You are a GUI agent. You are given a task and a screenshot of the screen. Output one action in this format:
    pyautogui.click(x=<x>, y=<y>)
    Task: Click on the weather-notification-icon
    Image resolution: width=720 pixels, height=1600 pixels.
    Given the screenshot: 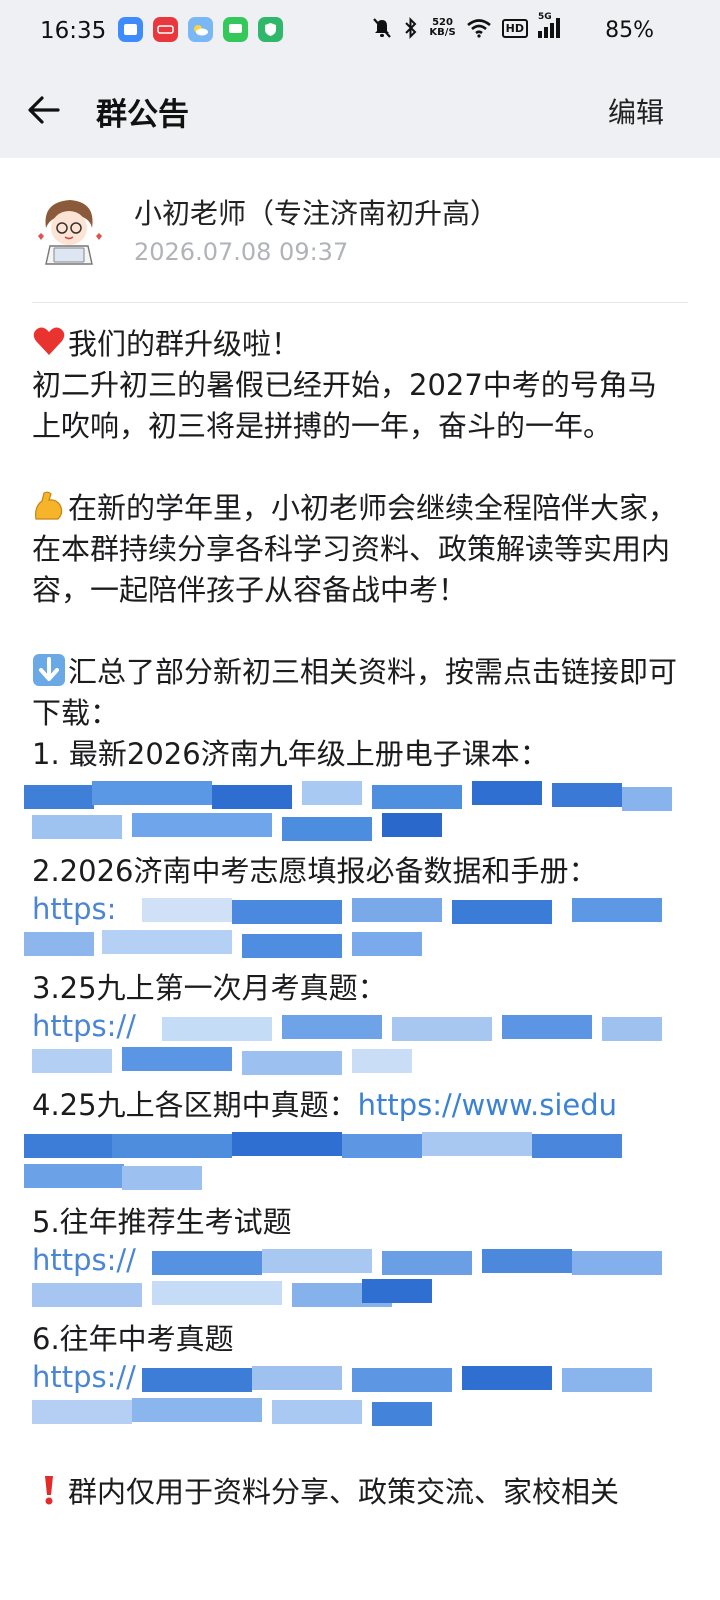 What is the action you would take?
    pyautogui.click(x=200, y=29)
    